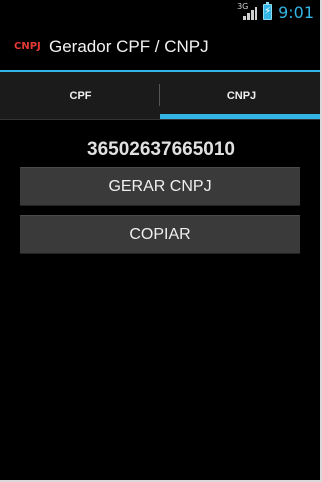 This screenshot has width=322, height=482. I want to click on tab-cnpj: CNPJ, so click(241, 96).